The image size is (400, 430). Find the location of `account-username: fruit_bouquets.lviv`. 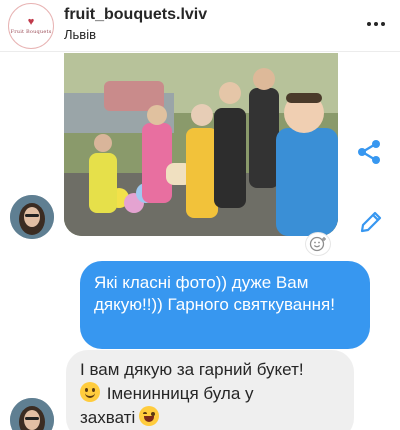

account-username: fruit_bouquets.lviv is located at coordinates (135, 15).